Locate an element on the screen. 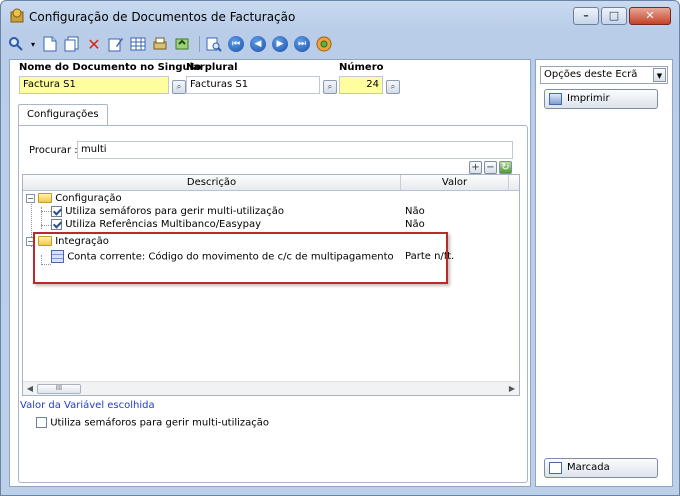  search-input: multi is located at coordinates (295, 150).